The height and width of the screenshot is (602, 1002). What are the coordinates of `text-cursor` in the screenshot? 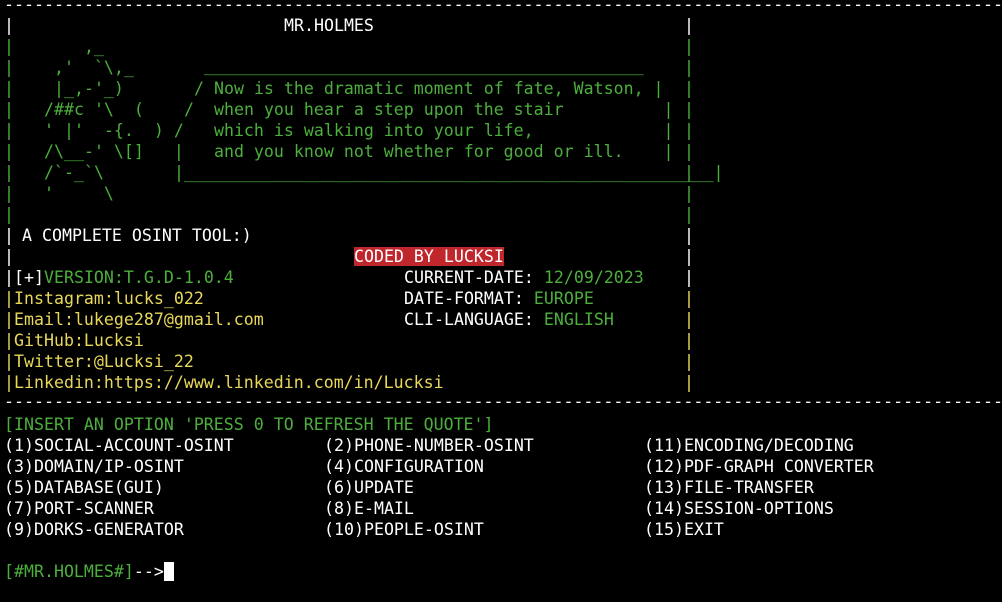 It's located at (168, 571).